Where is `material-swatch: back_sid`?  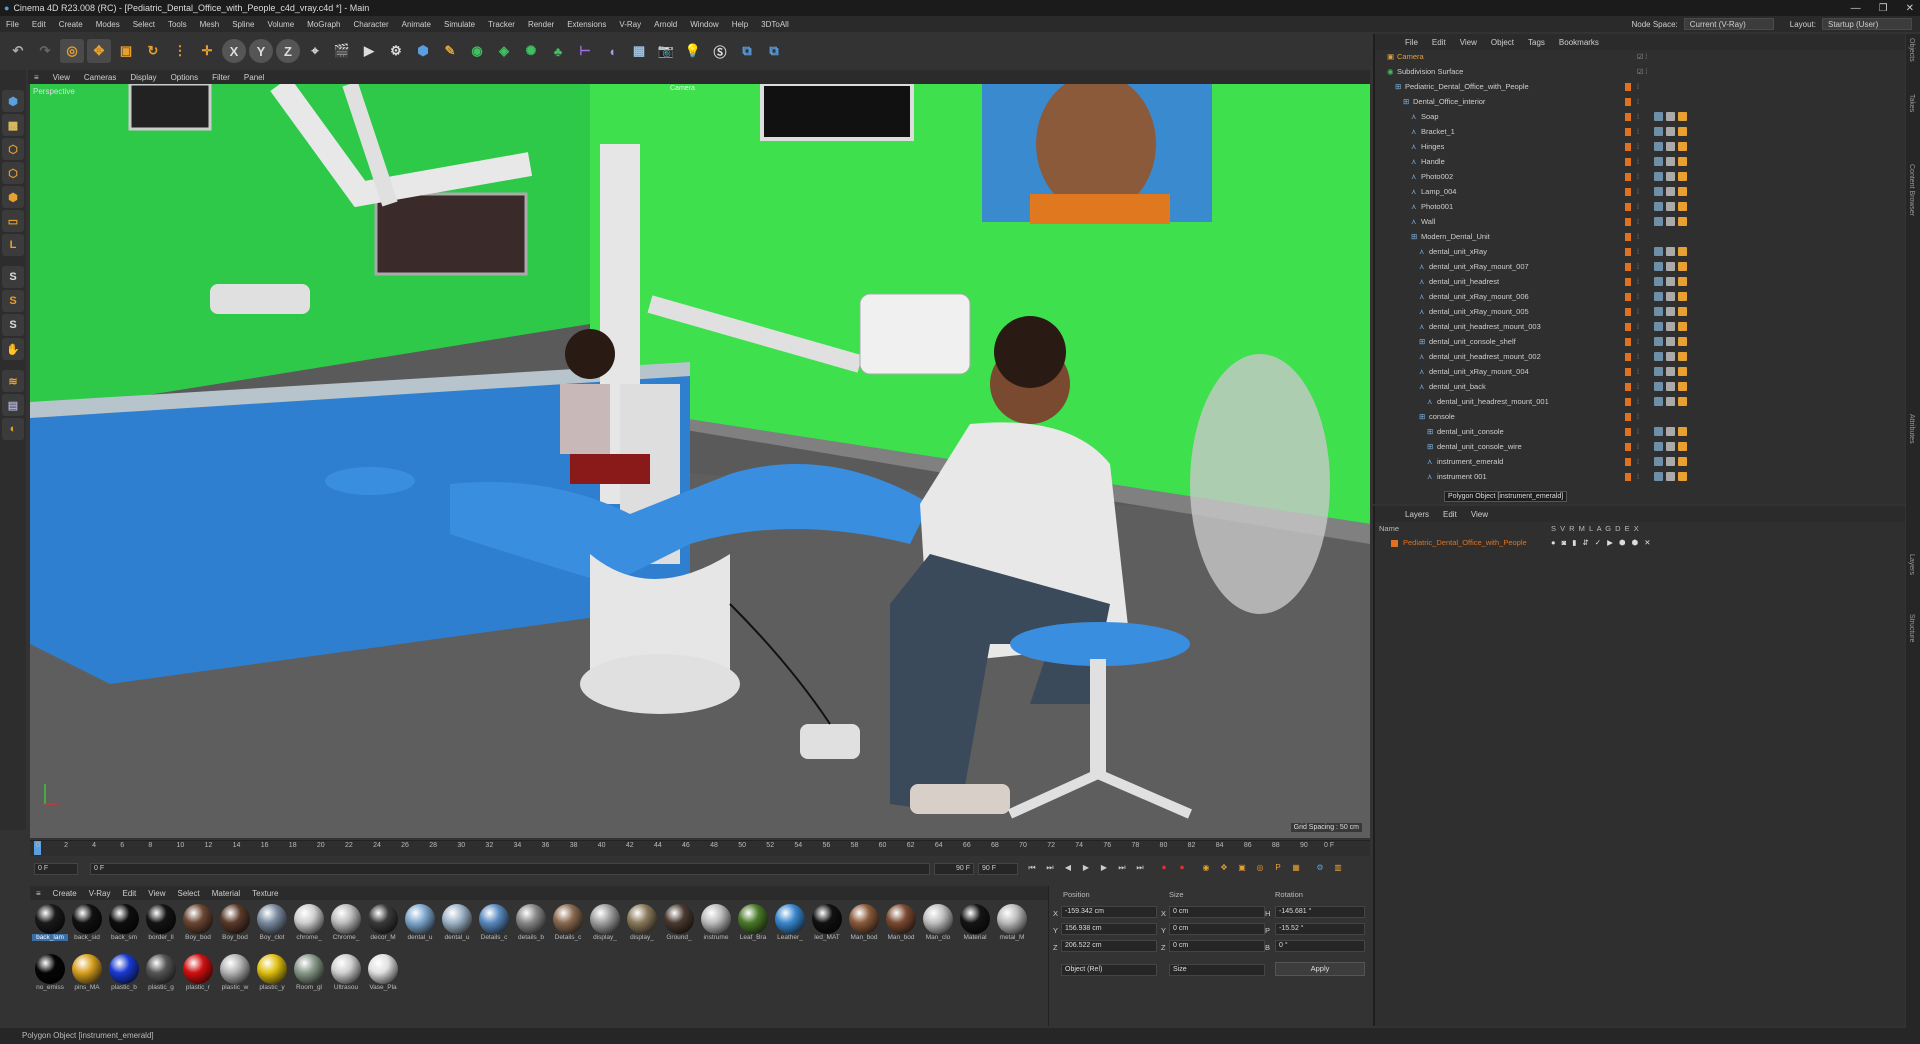
material-swatch: back_sid is located at coordinates (87, 926).